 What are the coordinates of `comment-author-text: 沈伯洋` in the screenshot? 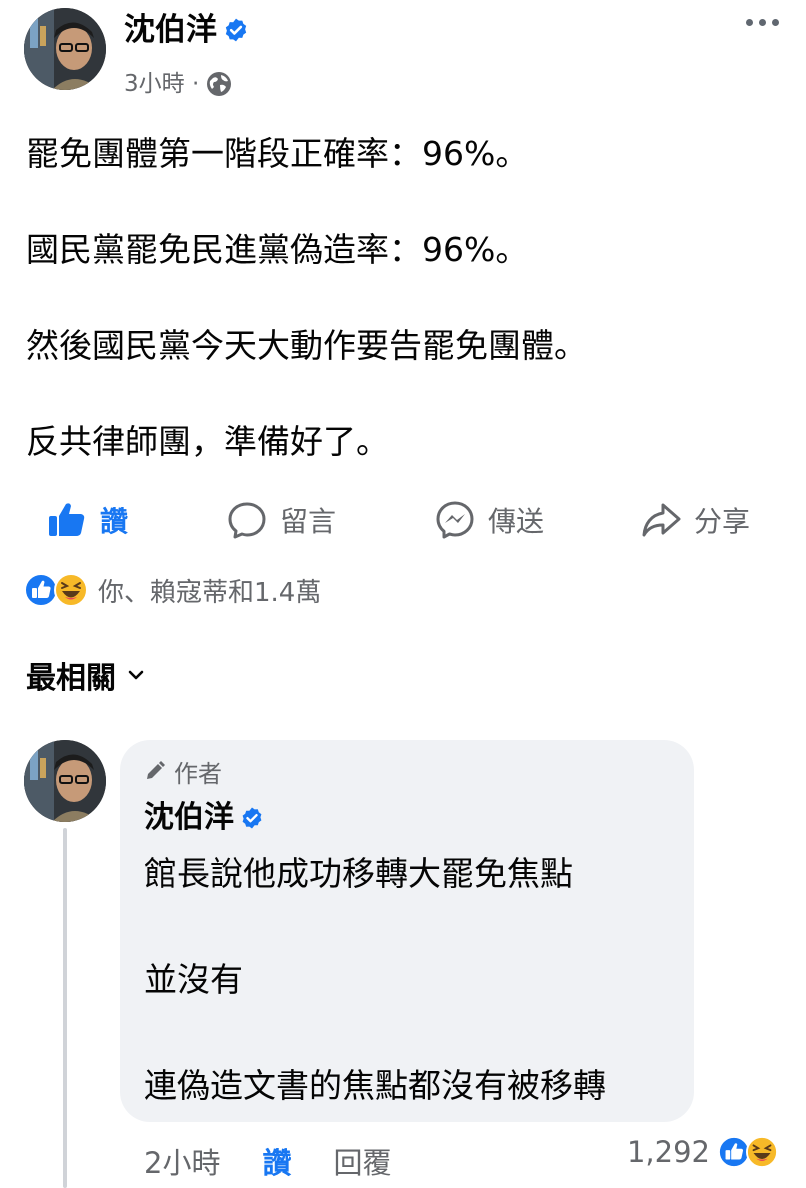 It's located at (189, 817).